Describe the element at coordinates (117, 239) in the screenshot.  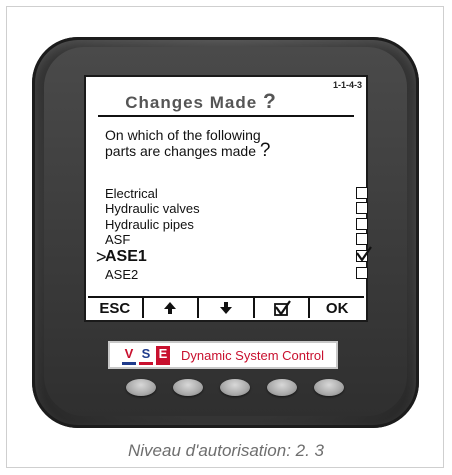
I see `option-asf: ASF` at that location.